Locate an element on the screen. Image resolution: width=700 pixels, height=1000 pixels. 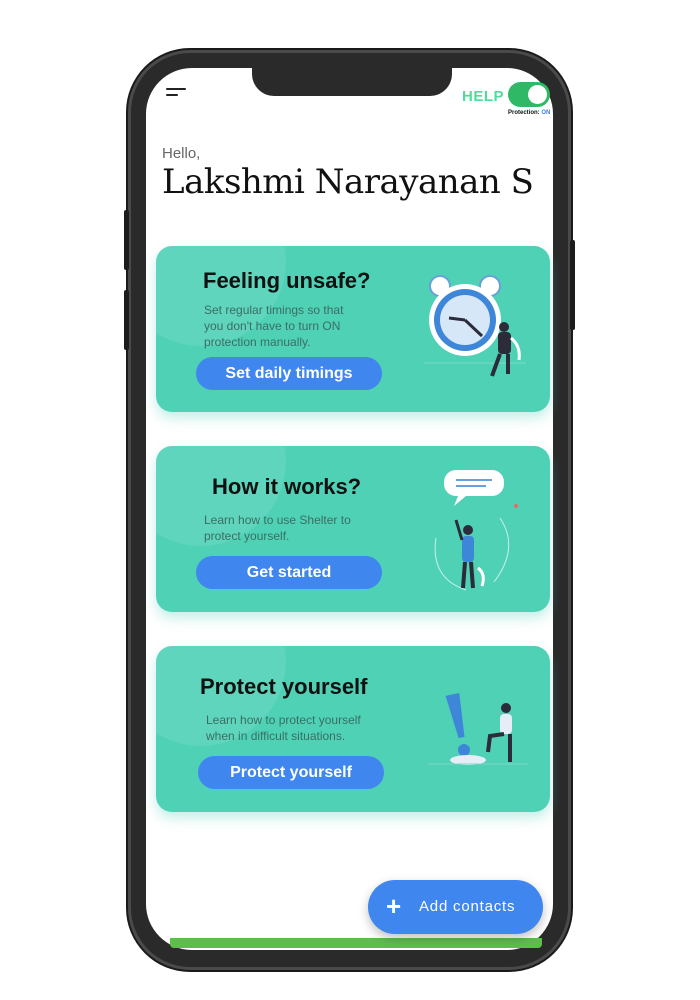
toggle-knob is located at coordinates (537, 94).